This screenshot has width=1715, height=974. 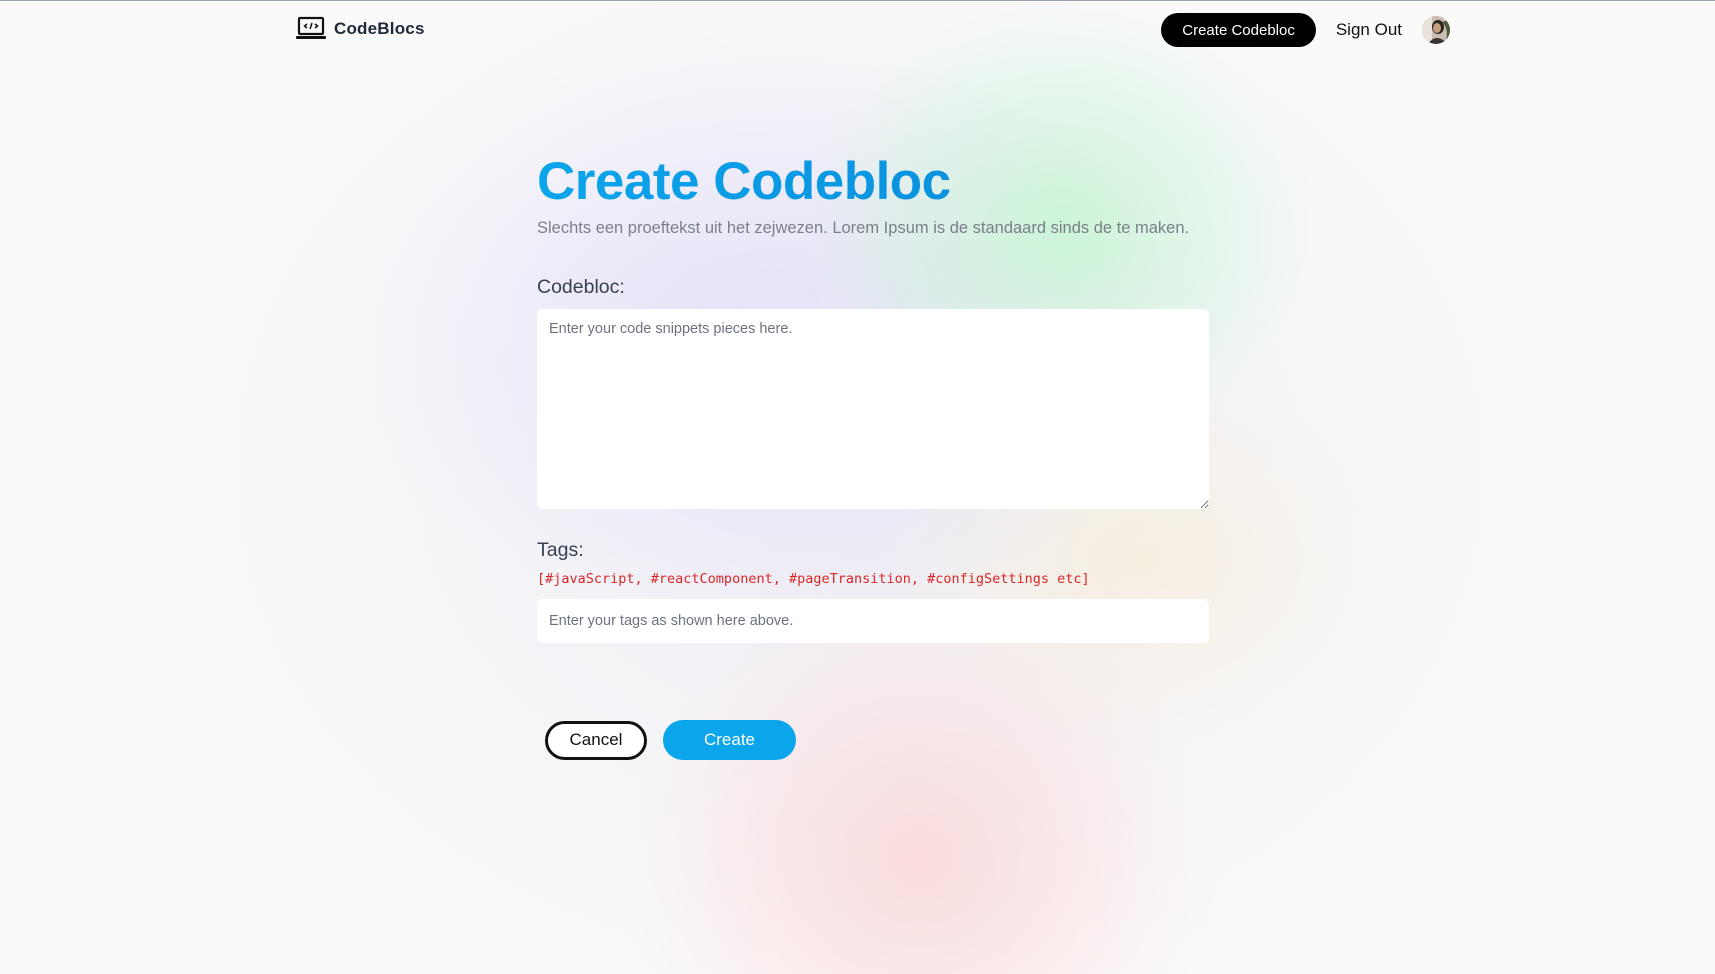 What do you see at coordinates (596, 740) in the screenshot?
I see `cancel-button: Cancel` at bounding box center [596, 740].